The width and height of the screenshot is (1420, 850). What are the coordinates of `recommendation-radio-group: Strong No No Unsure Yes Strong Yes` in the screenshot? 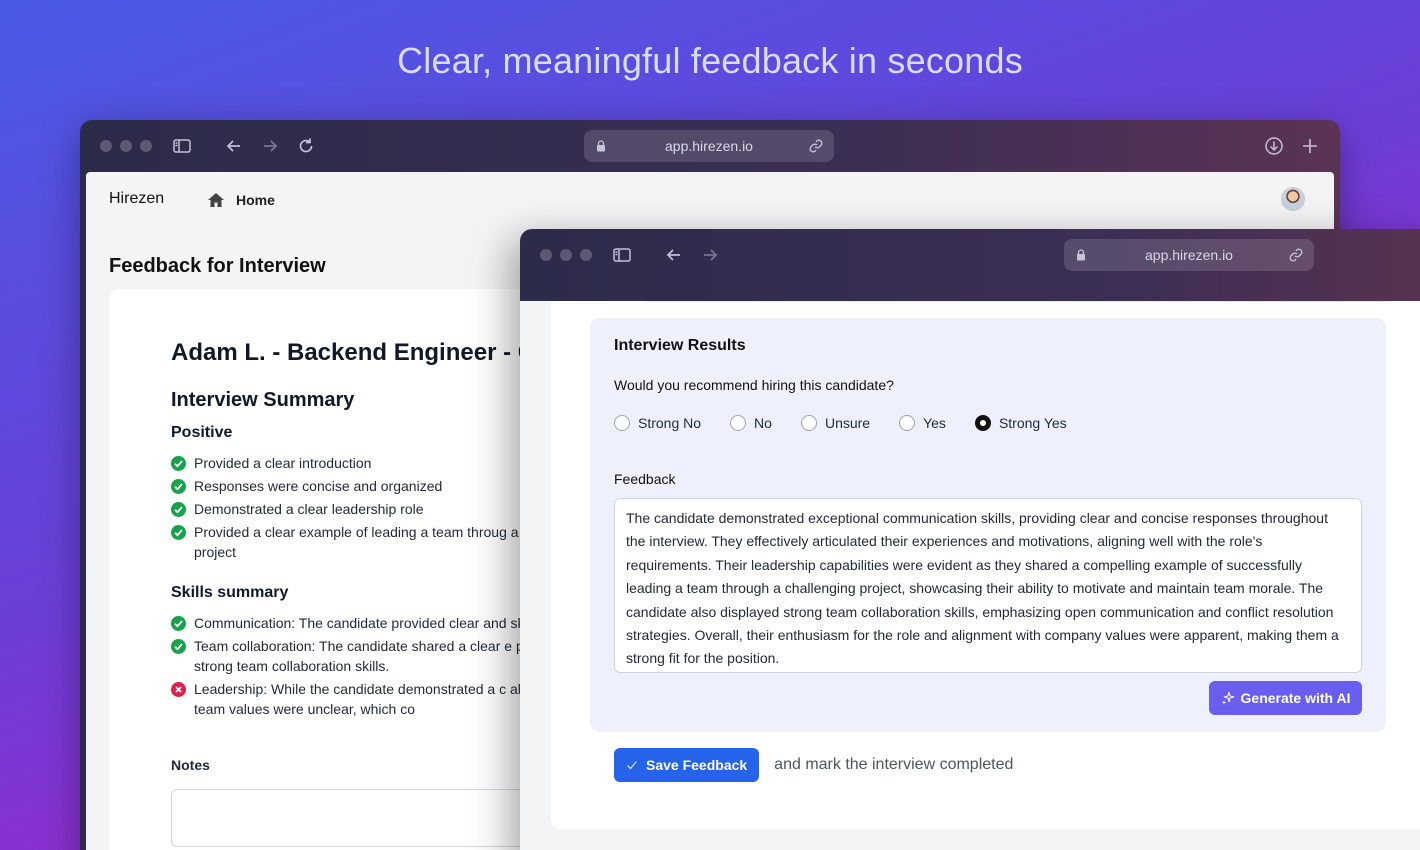 It's located at (855, 423).